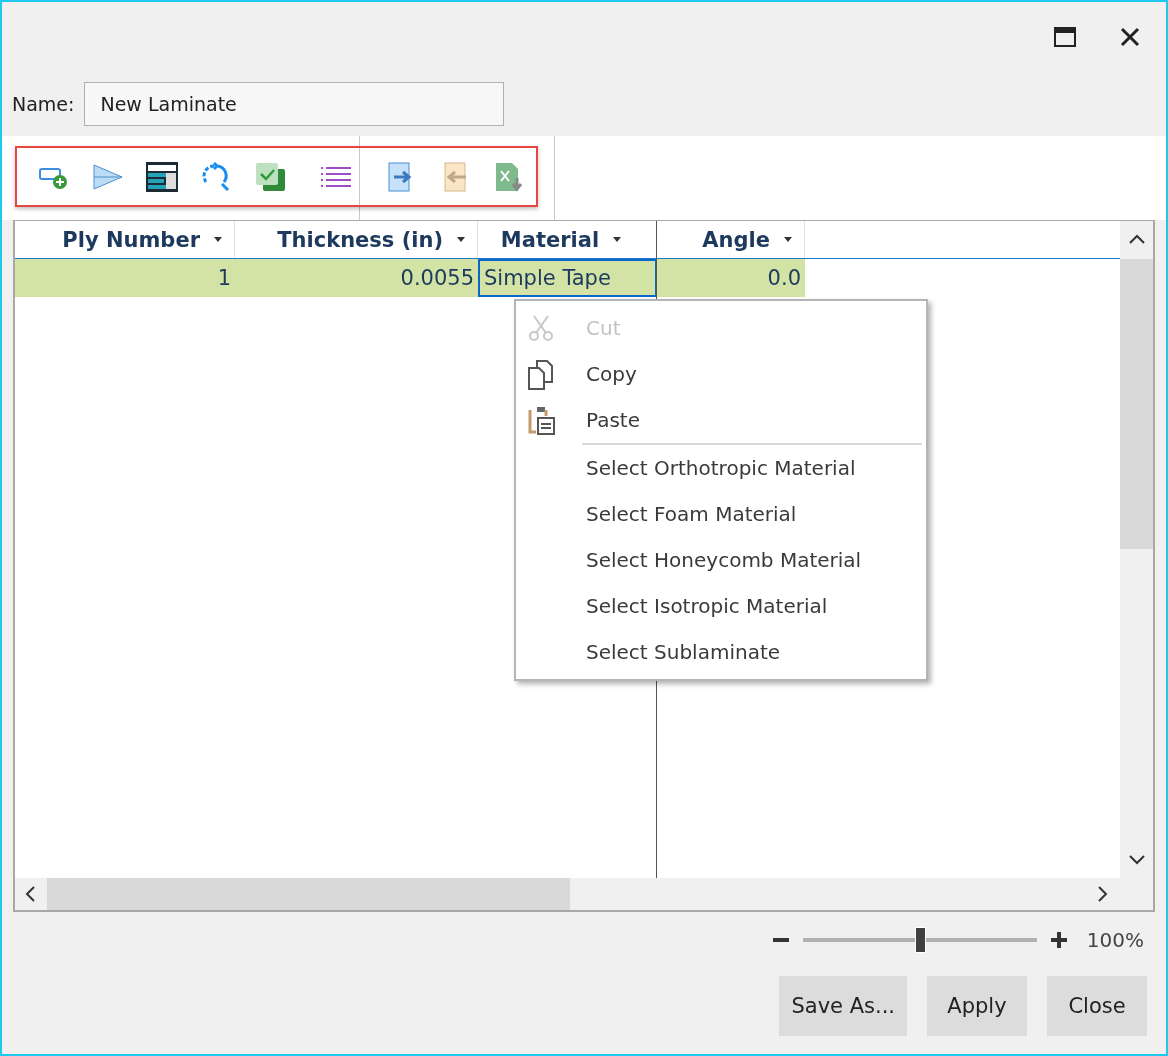  Describe the element at coordinates (542, 421) in the screenshot. I see `clipboard-icon` at that location.